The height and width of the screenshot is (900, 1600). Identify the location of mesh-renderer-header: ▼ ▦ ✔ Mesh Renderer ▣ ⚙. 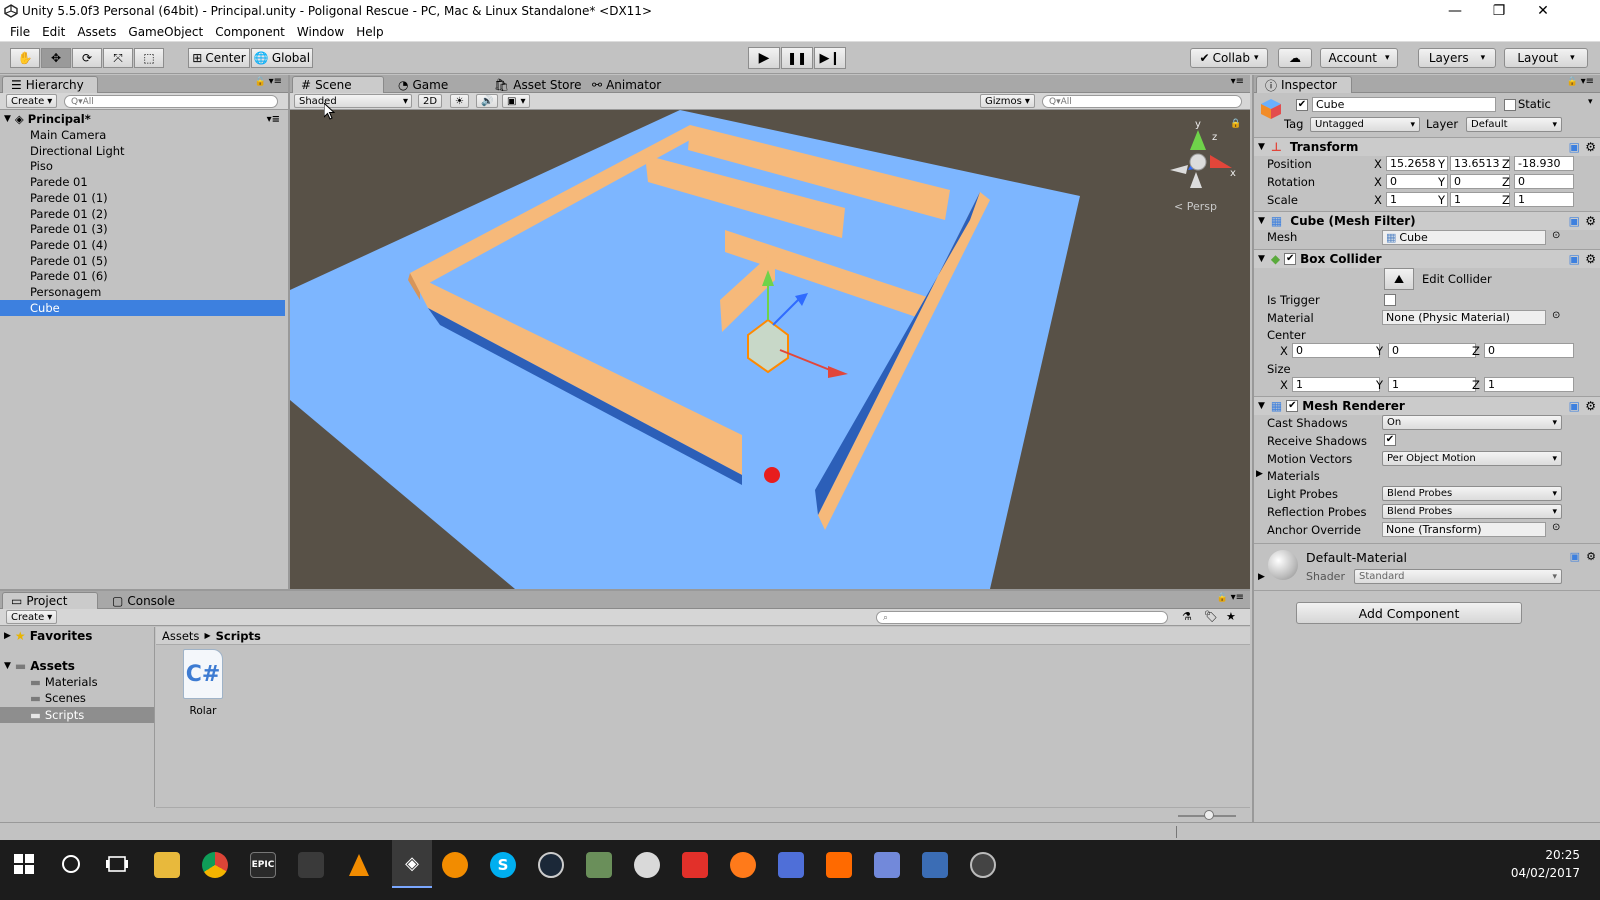
(1427, 405).